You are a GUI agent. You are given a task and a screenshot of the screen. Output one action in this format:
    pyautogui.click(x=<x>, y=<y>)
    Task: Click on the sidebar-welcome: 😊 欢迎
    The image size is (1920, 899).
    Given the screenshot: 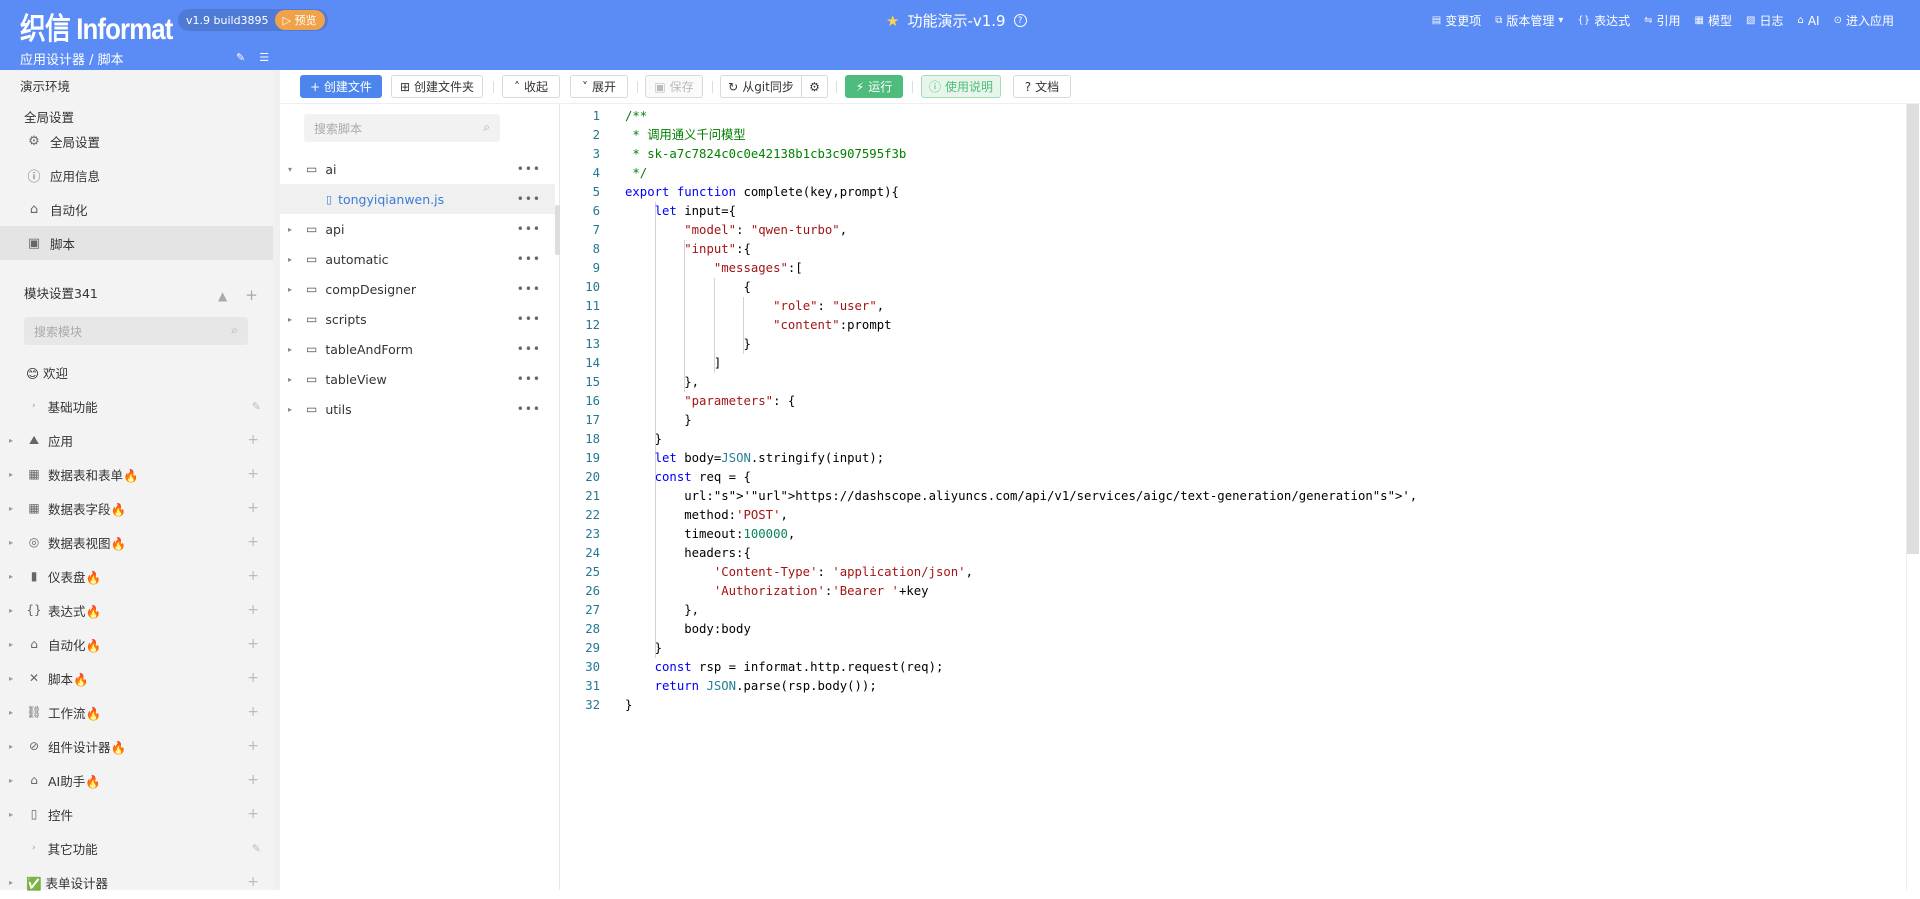 What is the action you would take?
    pyautogui.click(x=136, y=372)
    